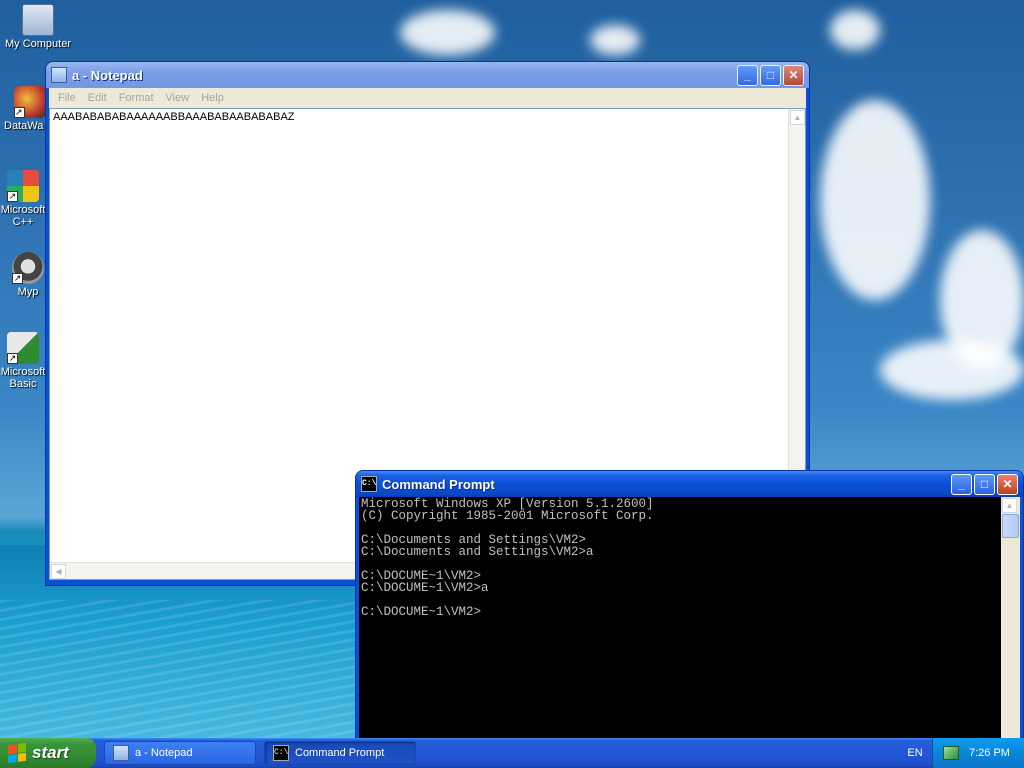 Image resolution: width=1024 pixels, height=768 pixels. What do you see at coordinates (212, 98) in the screenshot?
I see `menu-help: Help` at bounding box center [212, 98].